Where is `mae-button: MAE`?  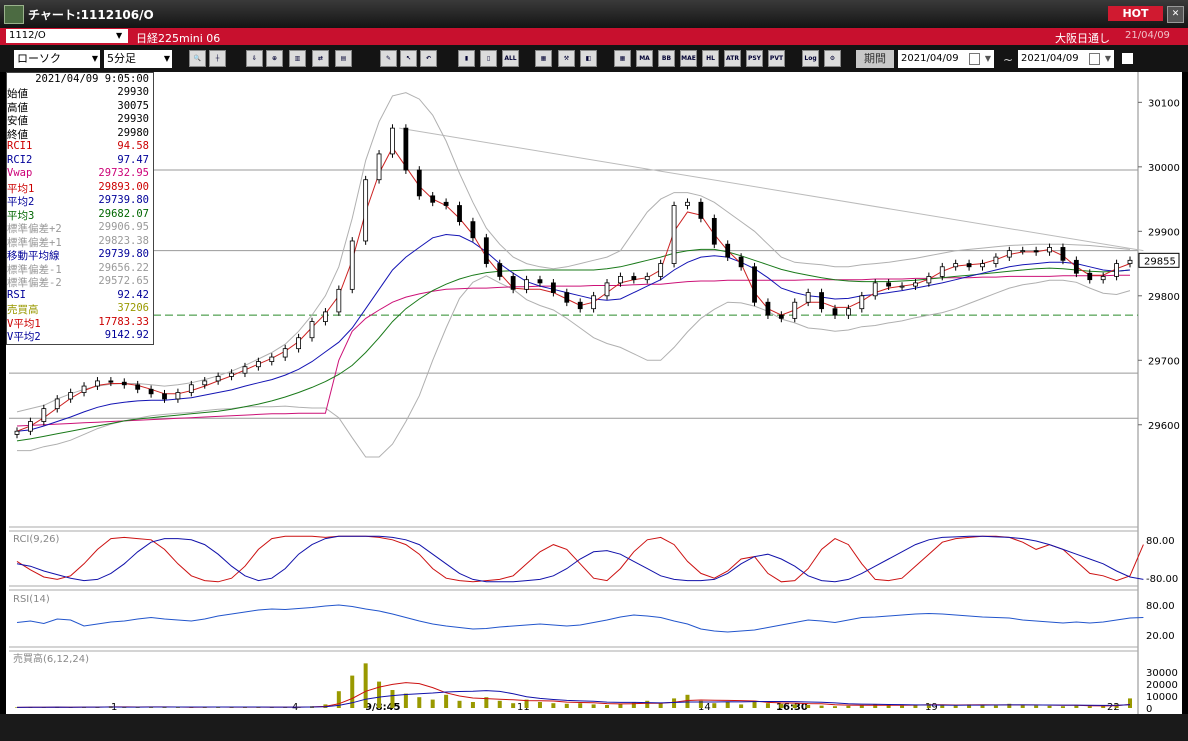 mae-button: MAE is located at coordinates (688, 58).